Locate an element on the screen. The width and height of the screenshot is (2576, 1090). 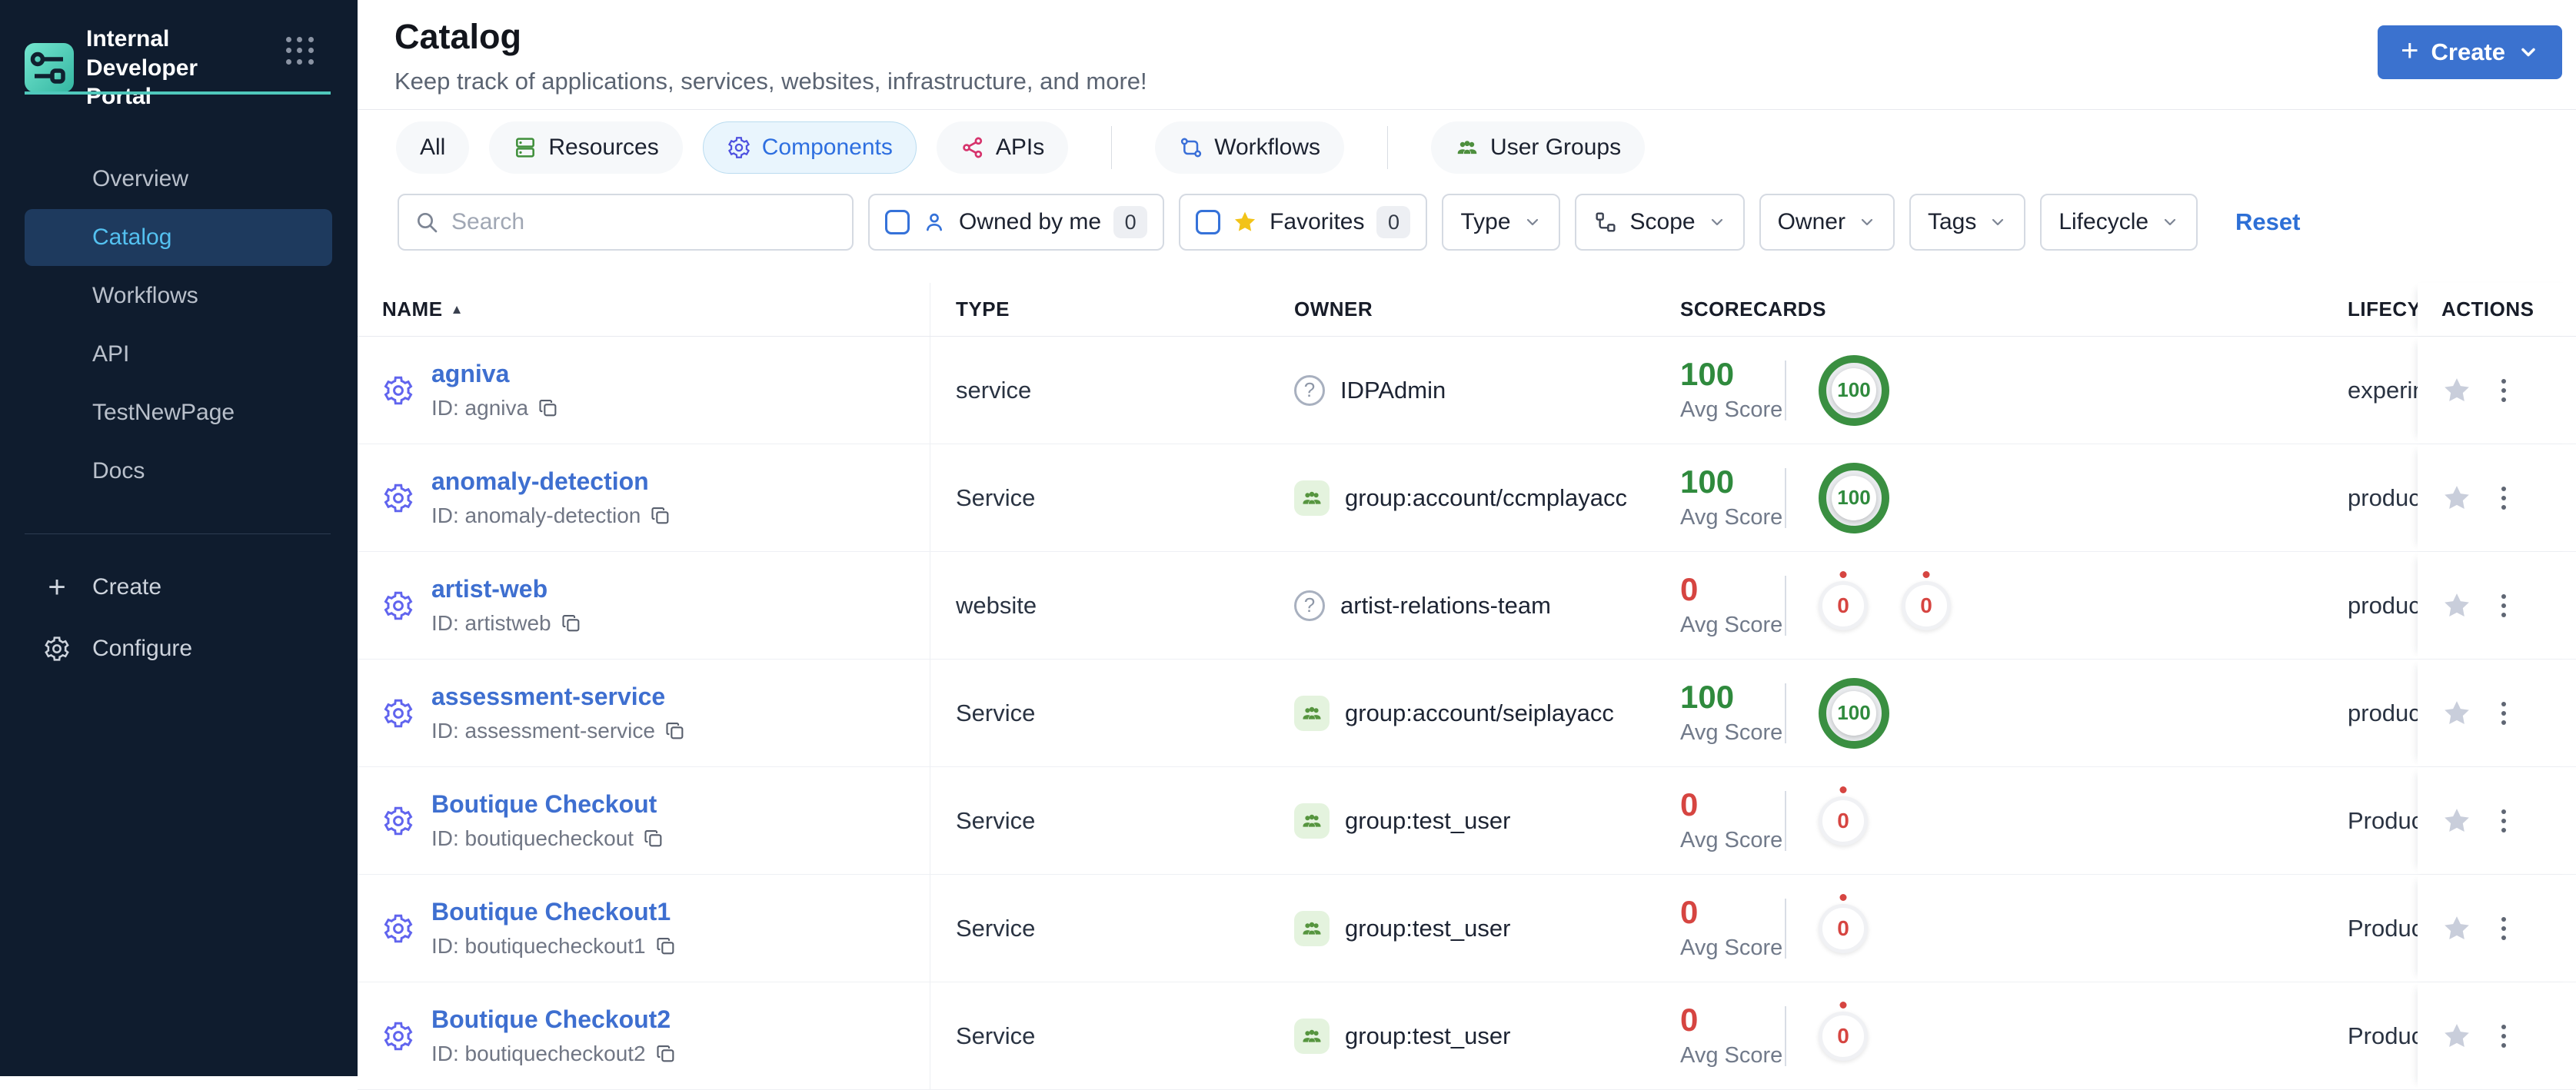
group-owner-icon is located at coordinates (1312, 713).